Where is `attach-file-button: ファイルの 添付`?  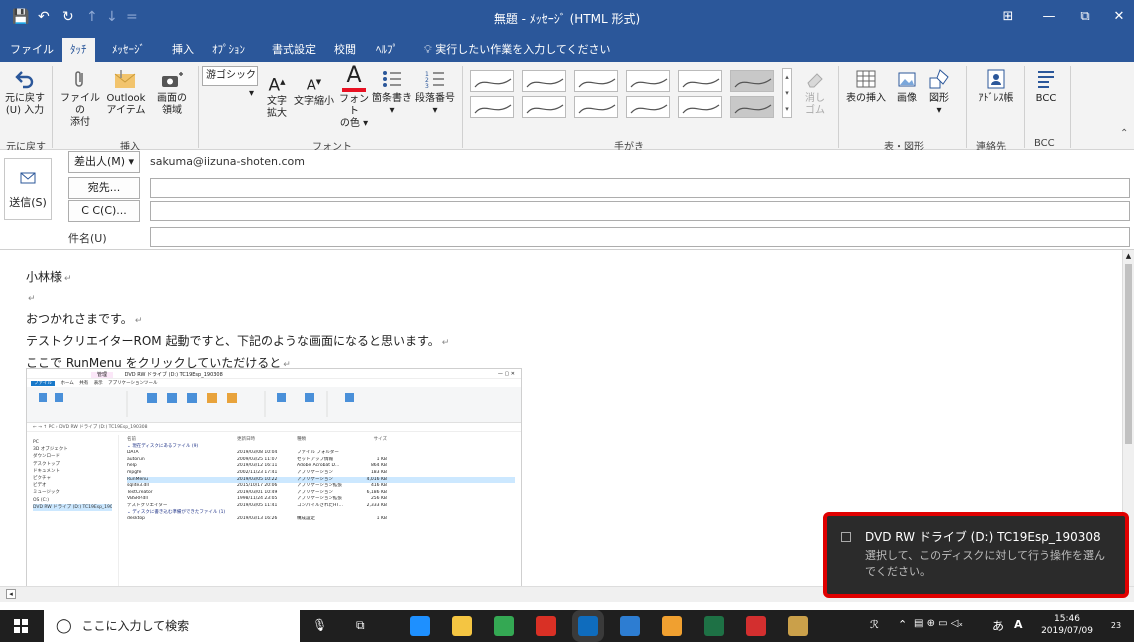
attach-file-button: ファイルの 添付 is located at coordinates (80, 98).